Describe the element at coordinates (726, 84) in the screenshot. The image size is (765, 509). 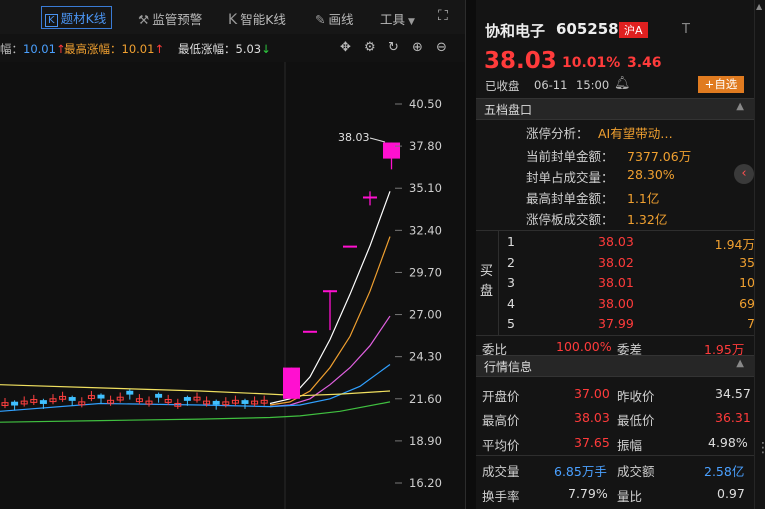
I see `add-watchlist-label: 自选` at that location.